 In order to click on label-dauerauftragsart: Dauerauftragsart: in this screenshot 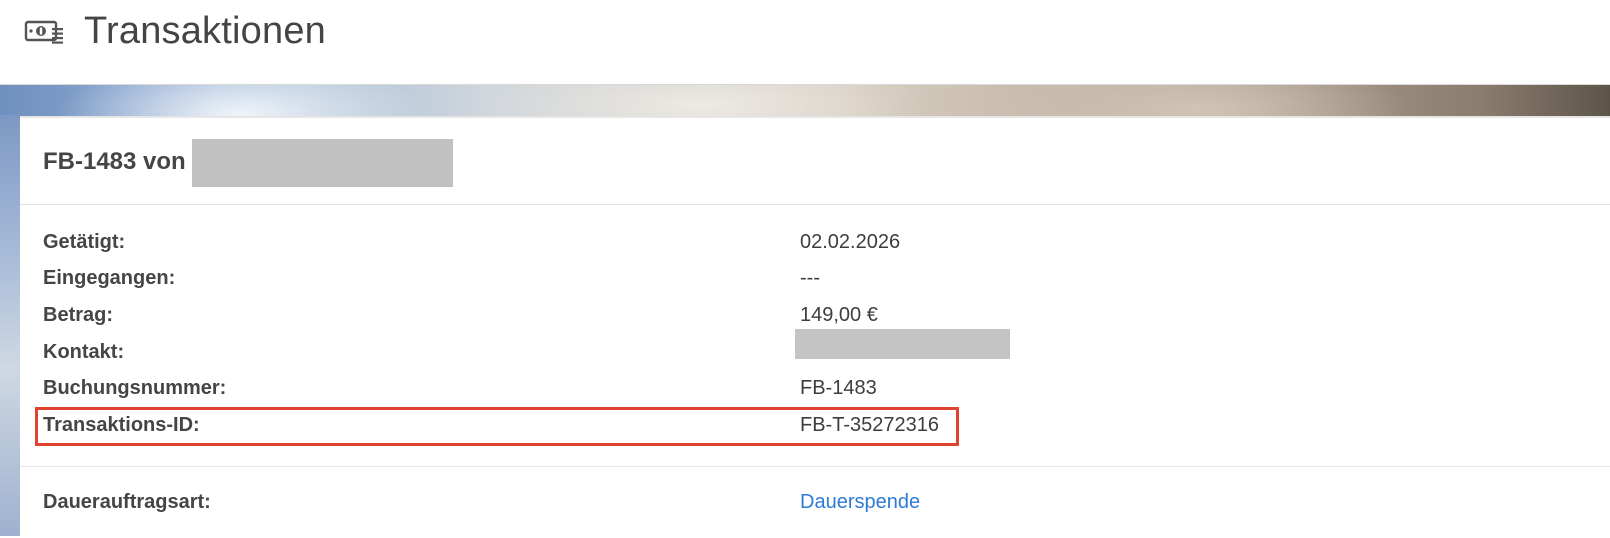, I will do `click(127, 502)`.